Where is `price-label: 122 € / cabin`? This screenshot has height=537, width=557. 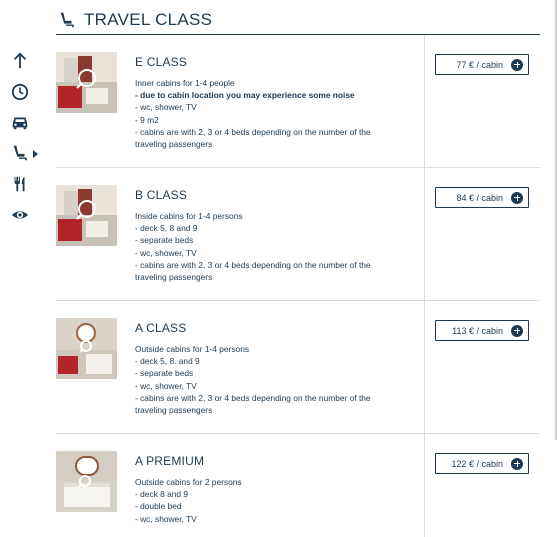
price-label: 122 € / cabin is located at coordinates (477, 463).